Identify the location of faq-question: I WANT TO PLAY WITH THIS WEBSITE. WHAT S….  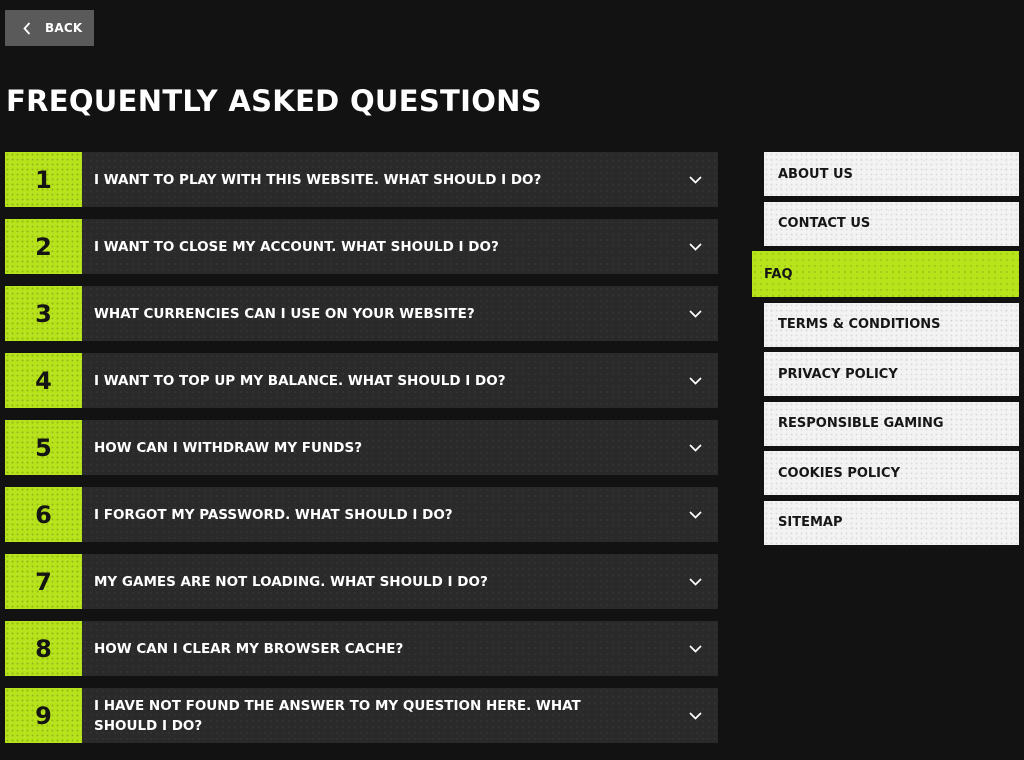
(318, 179).